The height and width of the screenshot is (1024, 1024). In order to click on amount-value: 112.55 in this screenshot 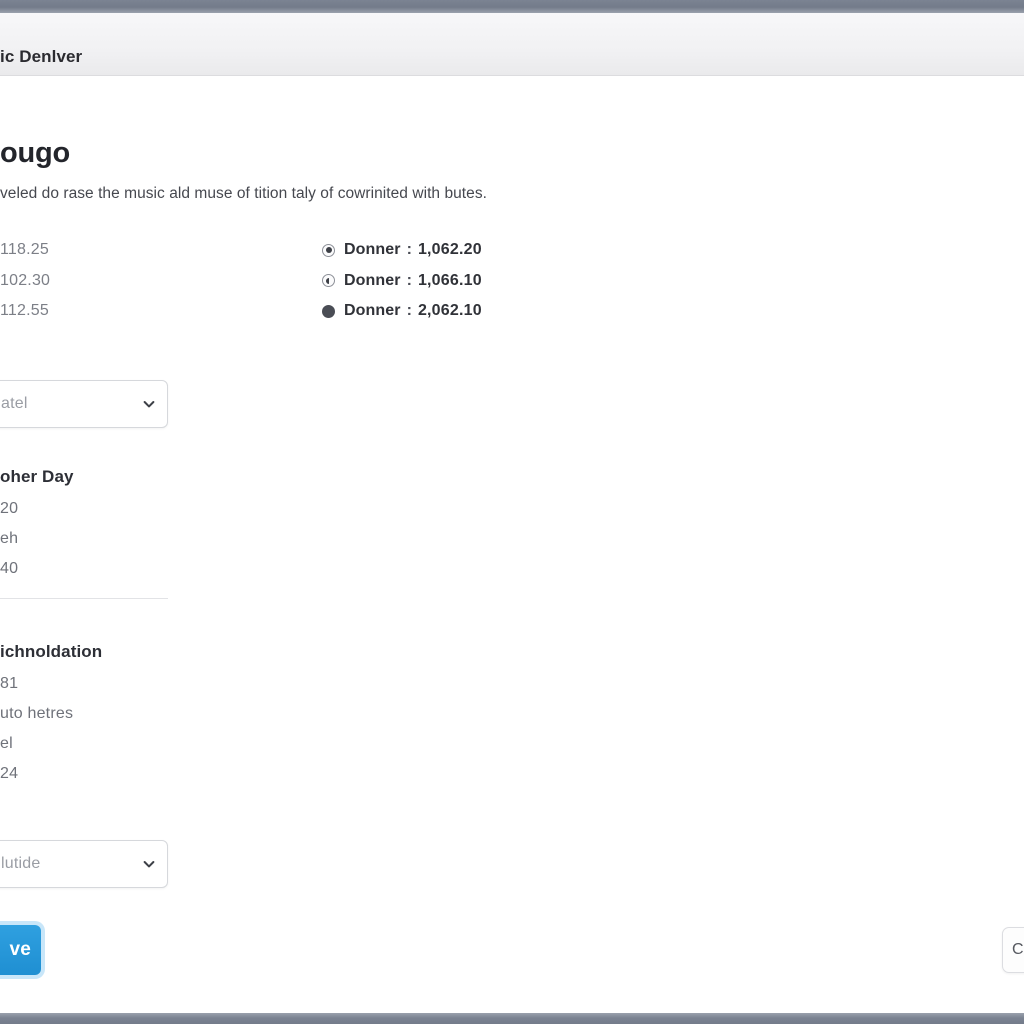, I will do `click(24, 310)`.